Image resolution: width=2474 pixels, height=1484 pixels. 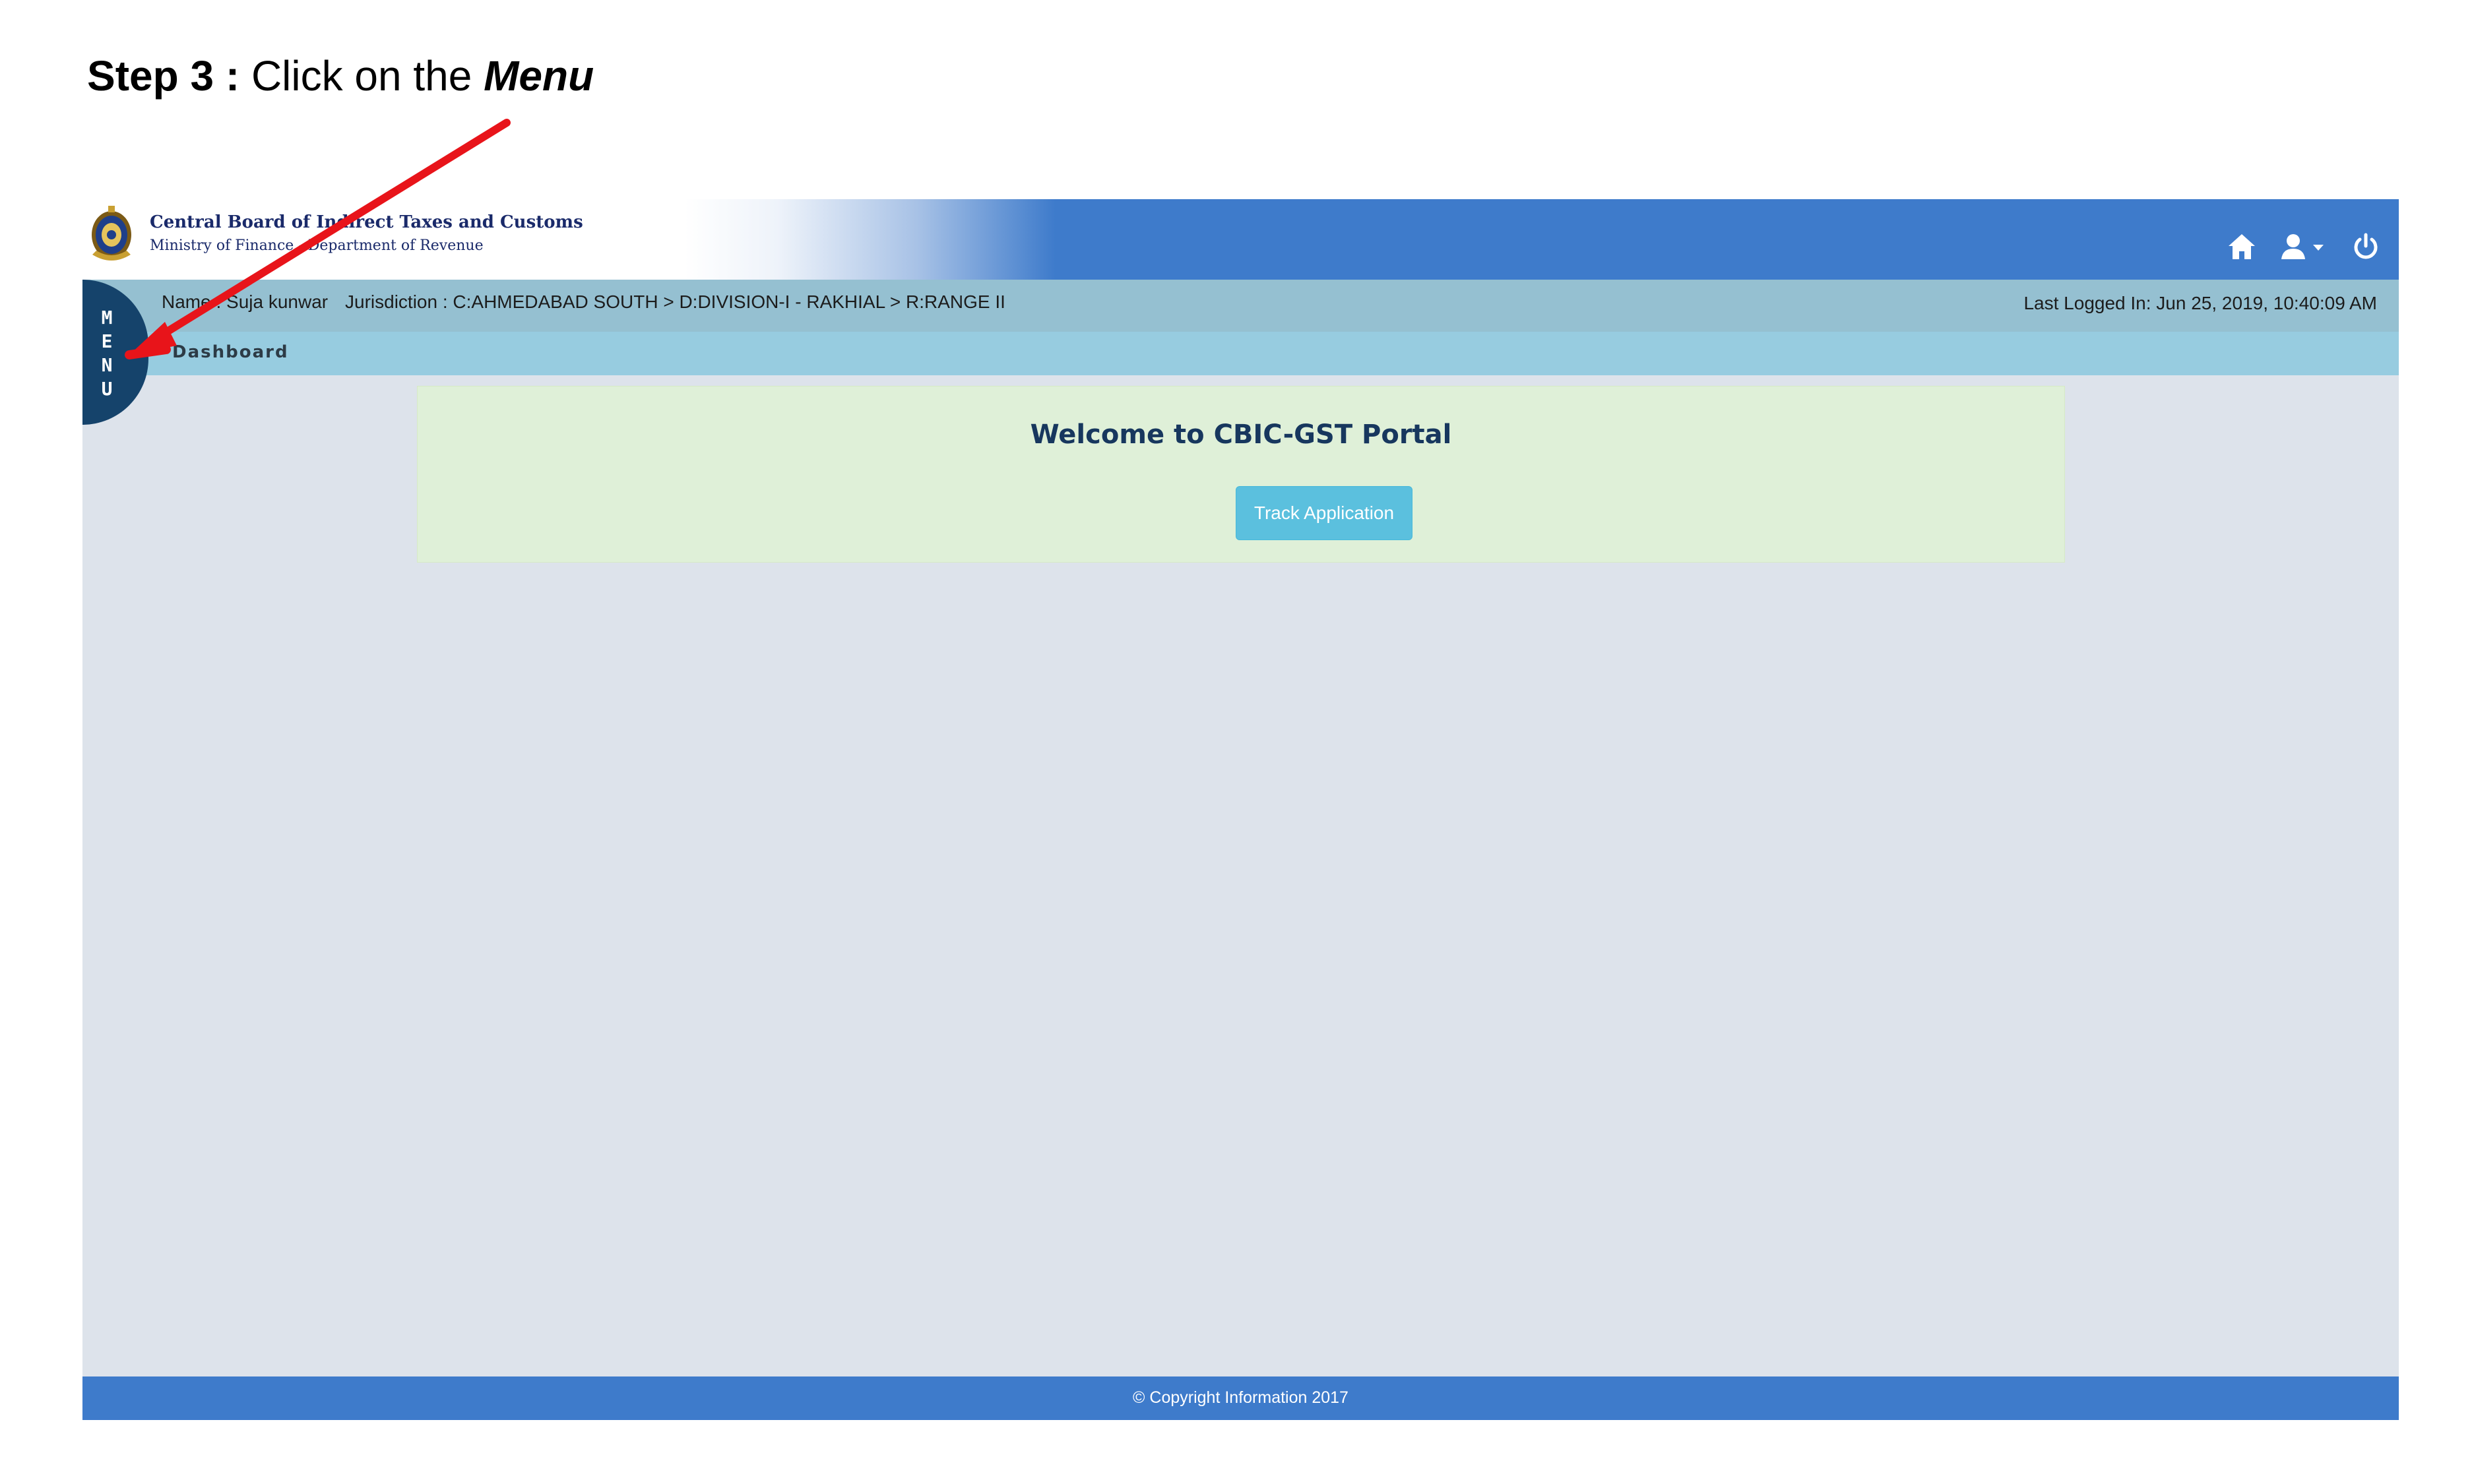 I want to click on footer: © Copyright Information 2017, so click(x=1240, y=1398).